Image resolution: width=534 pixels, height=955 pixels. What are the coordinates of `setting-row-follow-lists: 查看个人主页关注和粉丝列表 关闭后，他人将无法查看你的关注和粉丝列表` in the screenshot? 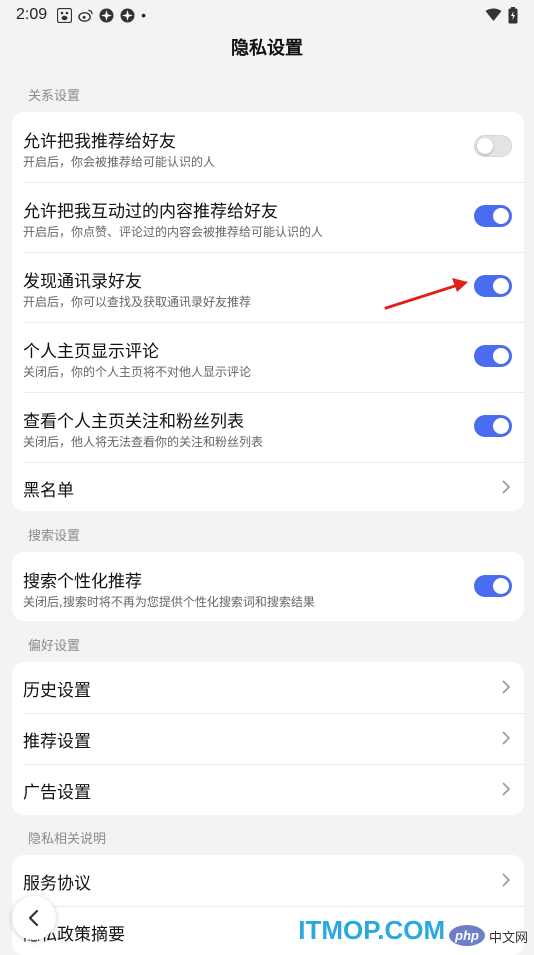 It's located at (268, 427).